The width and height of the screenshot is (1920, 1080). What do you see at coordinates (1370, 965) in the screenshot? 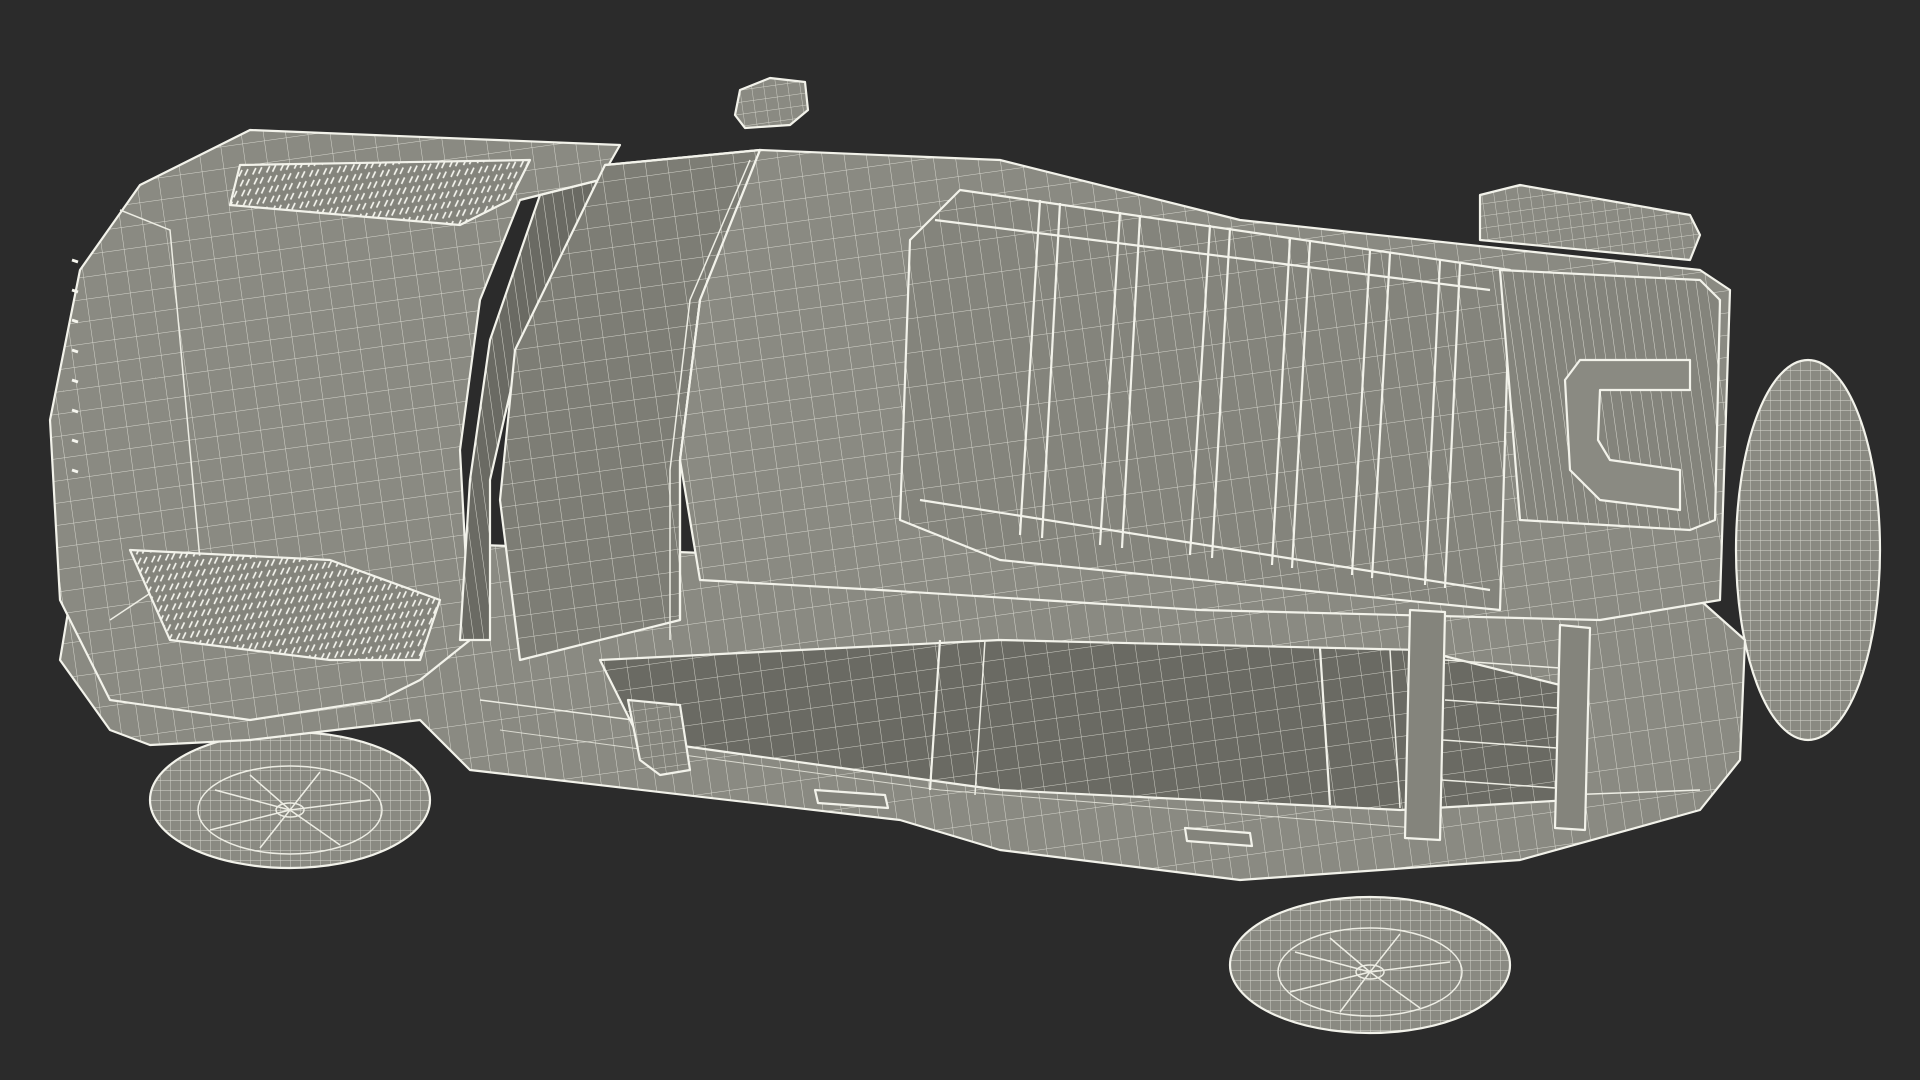
I see `rear-wheel` at bounding box center [1370, 965].